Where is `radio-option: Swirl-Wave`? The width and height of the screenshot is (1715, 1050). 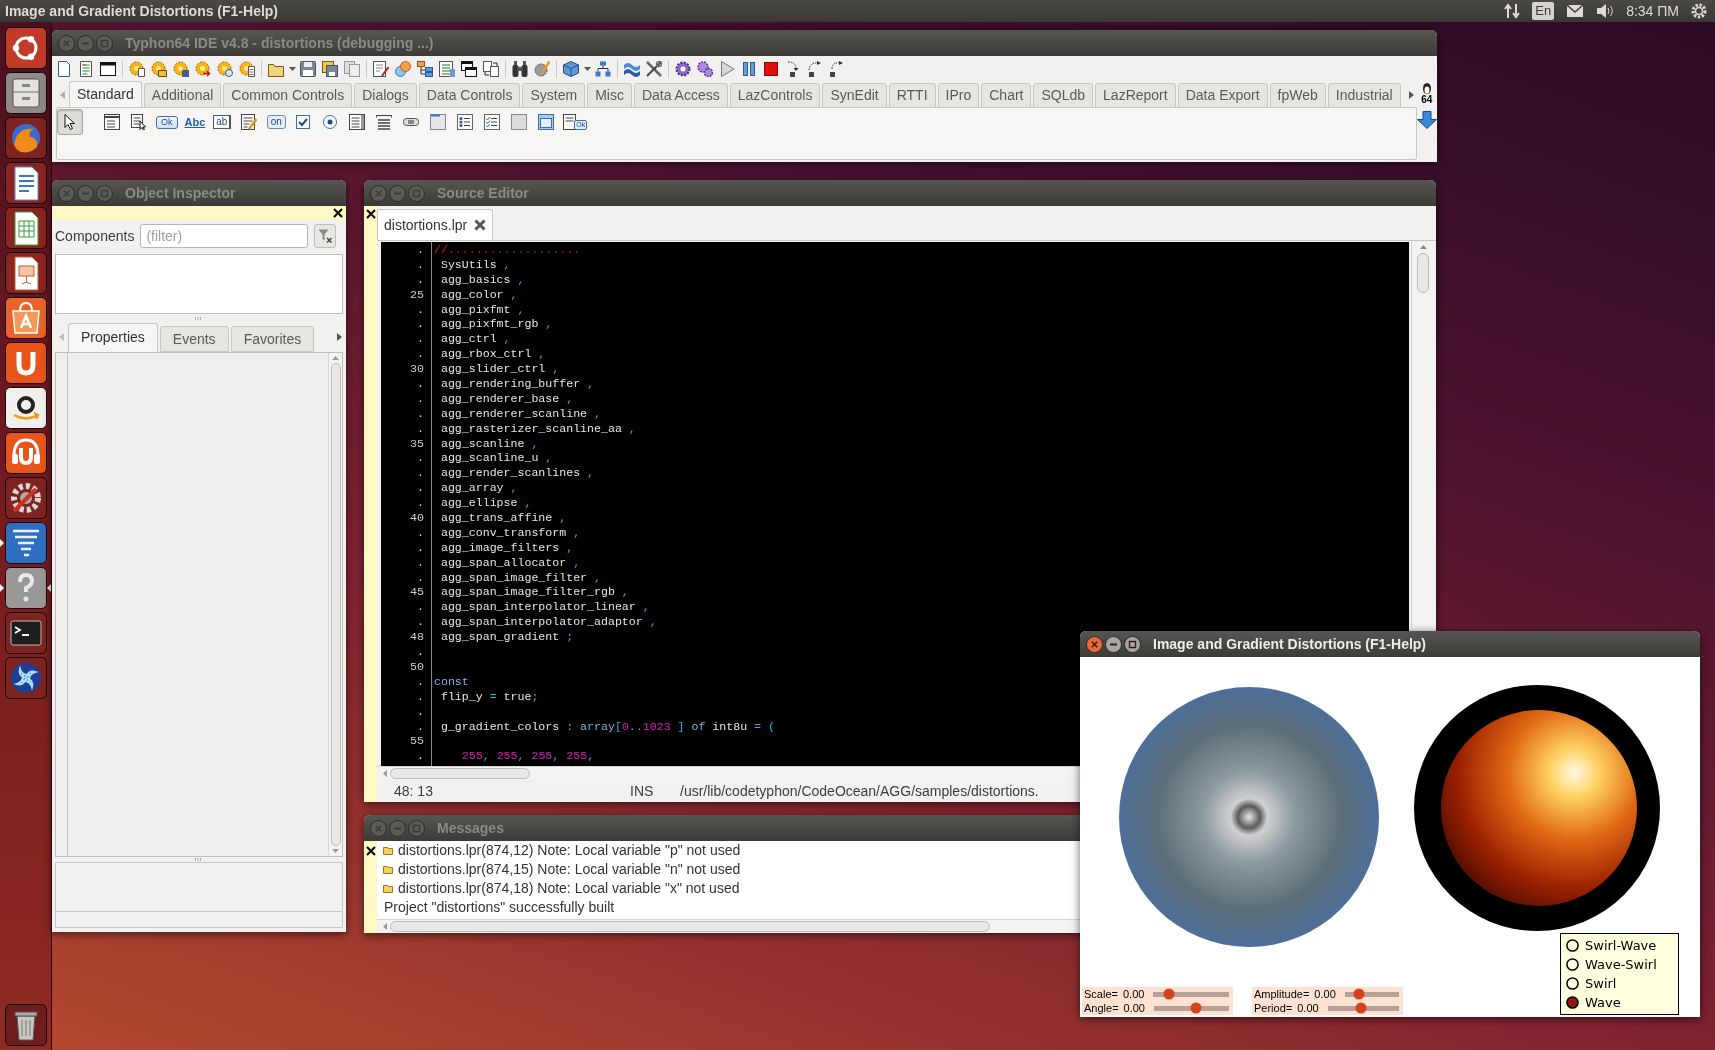 radio-option: Swirl-Wave is located at coordinates (1619, 945).